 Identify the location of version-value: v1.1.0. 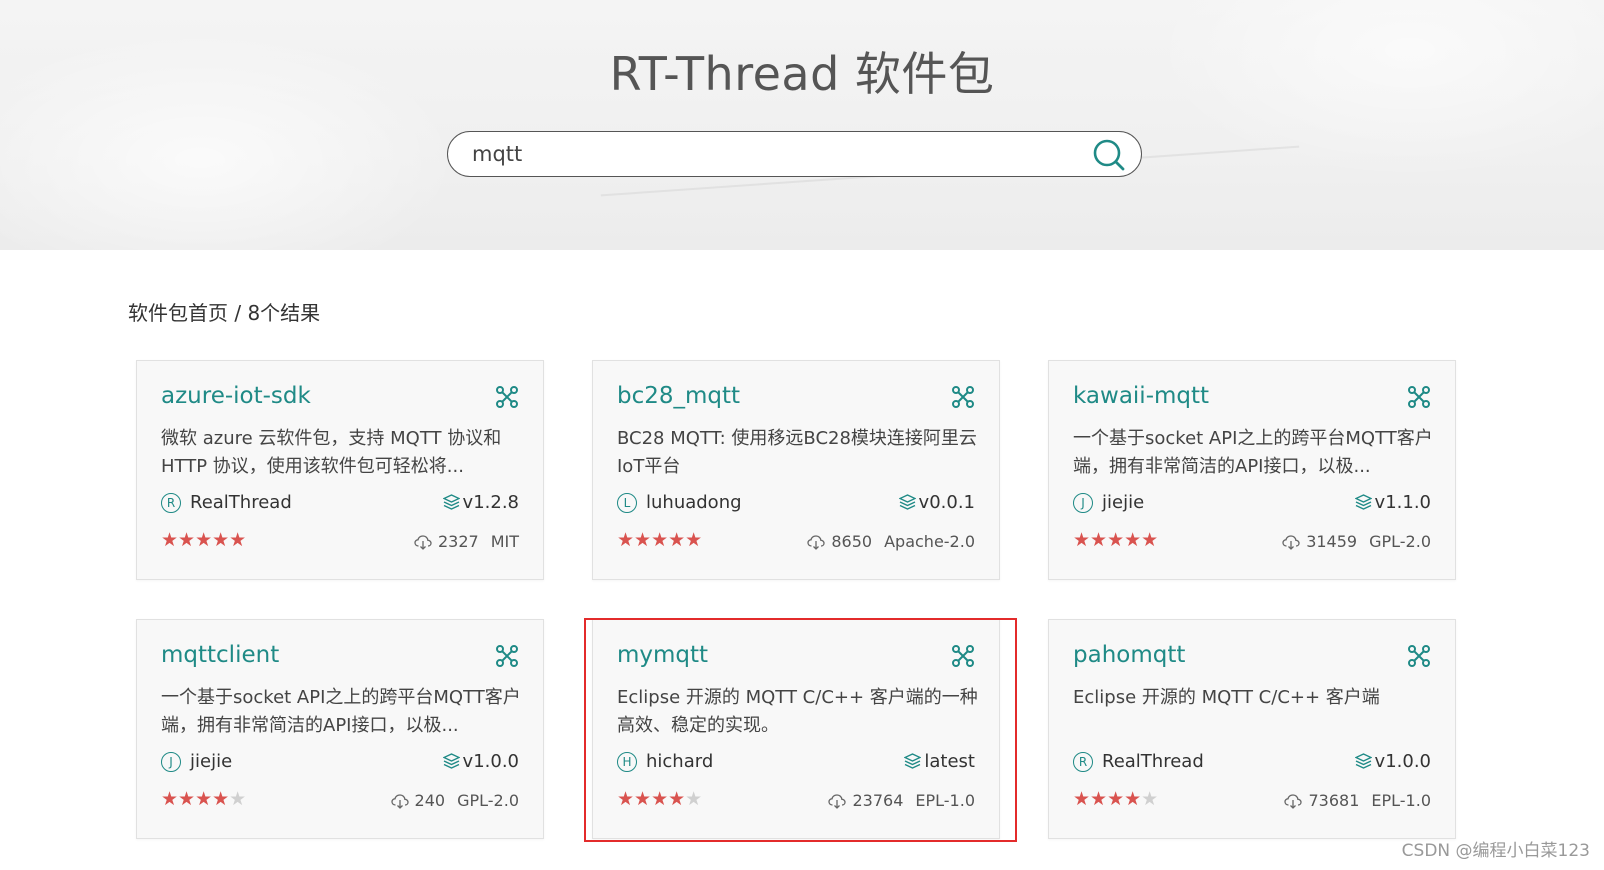
(1402, 502).